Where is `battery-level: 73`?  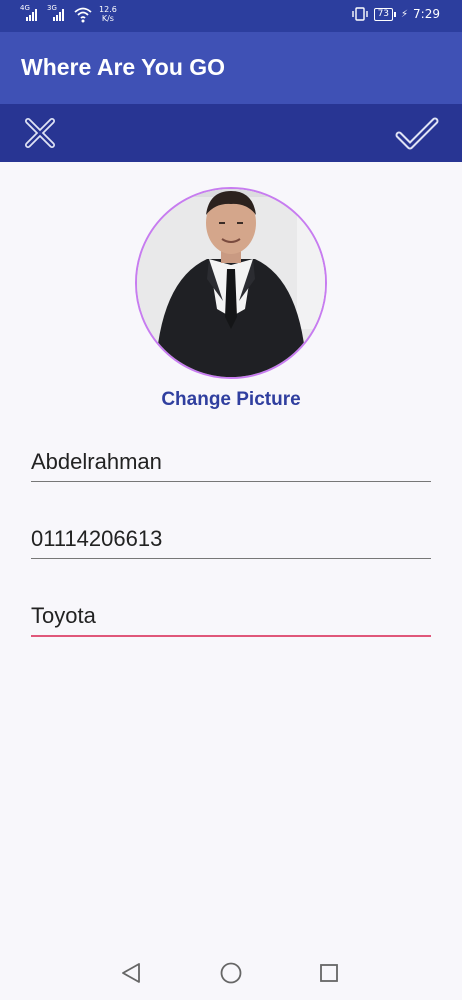 battery-level: 73 is located at coordinates (383, 14).